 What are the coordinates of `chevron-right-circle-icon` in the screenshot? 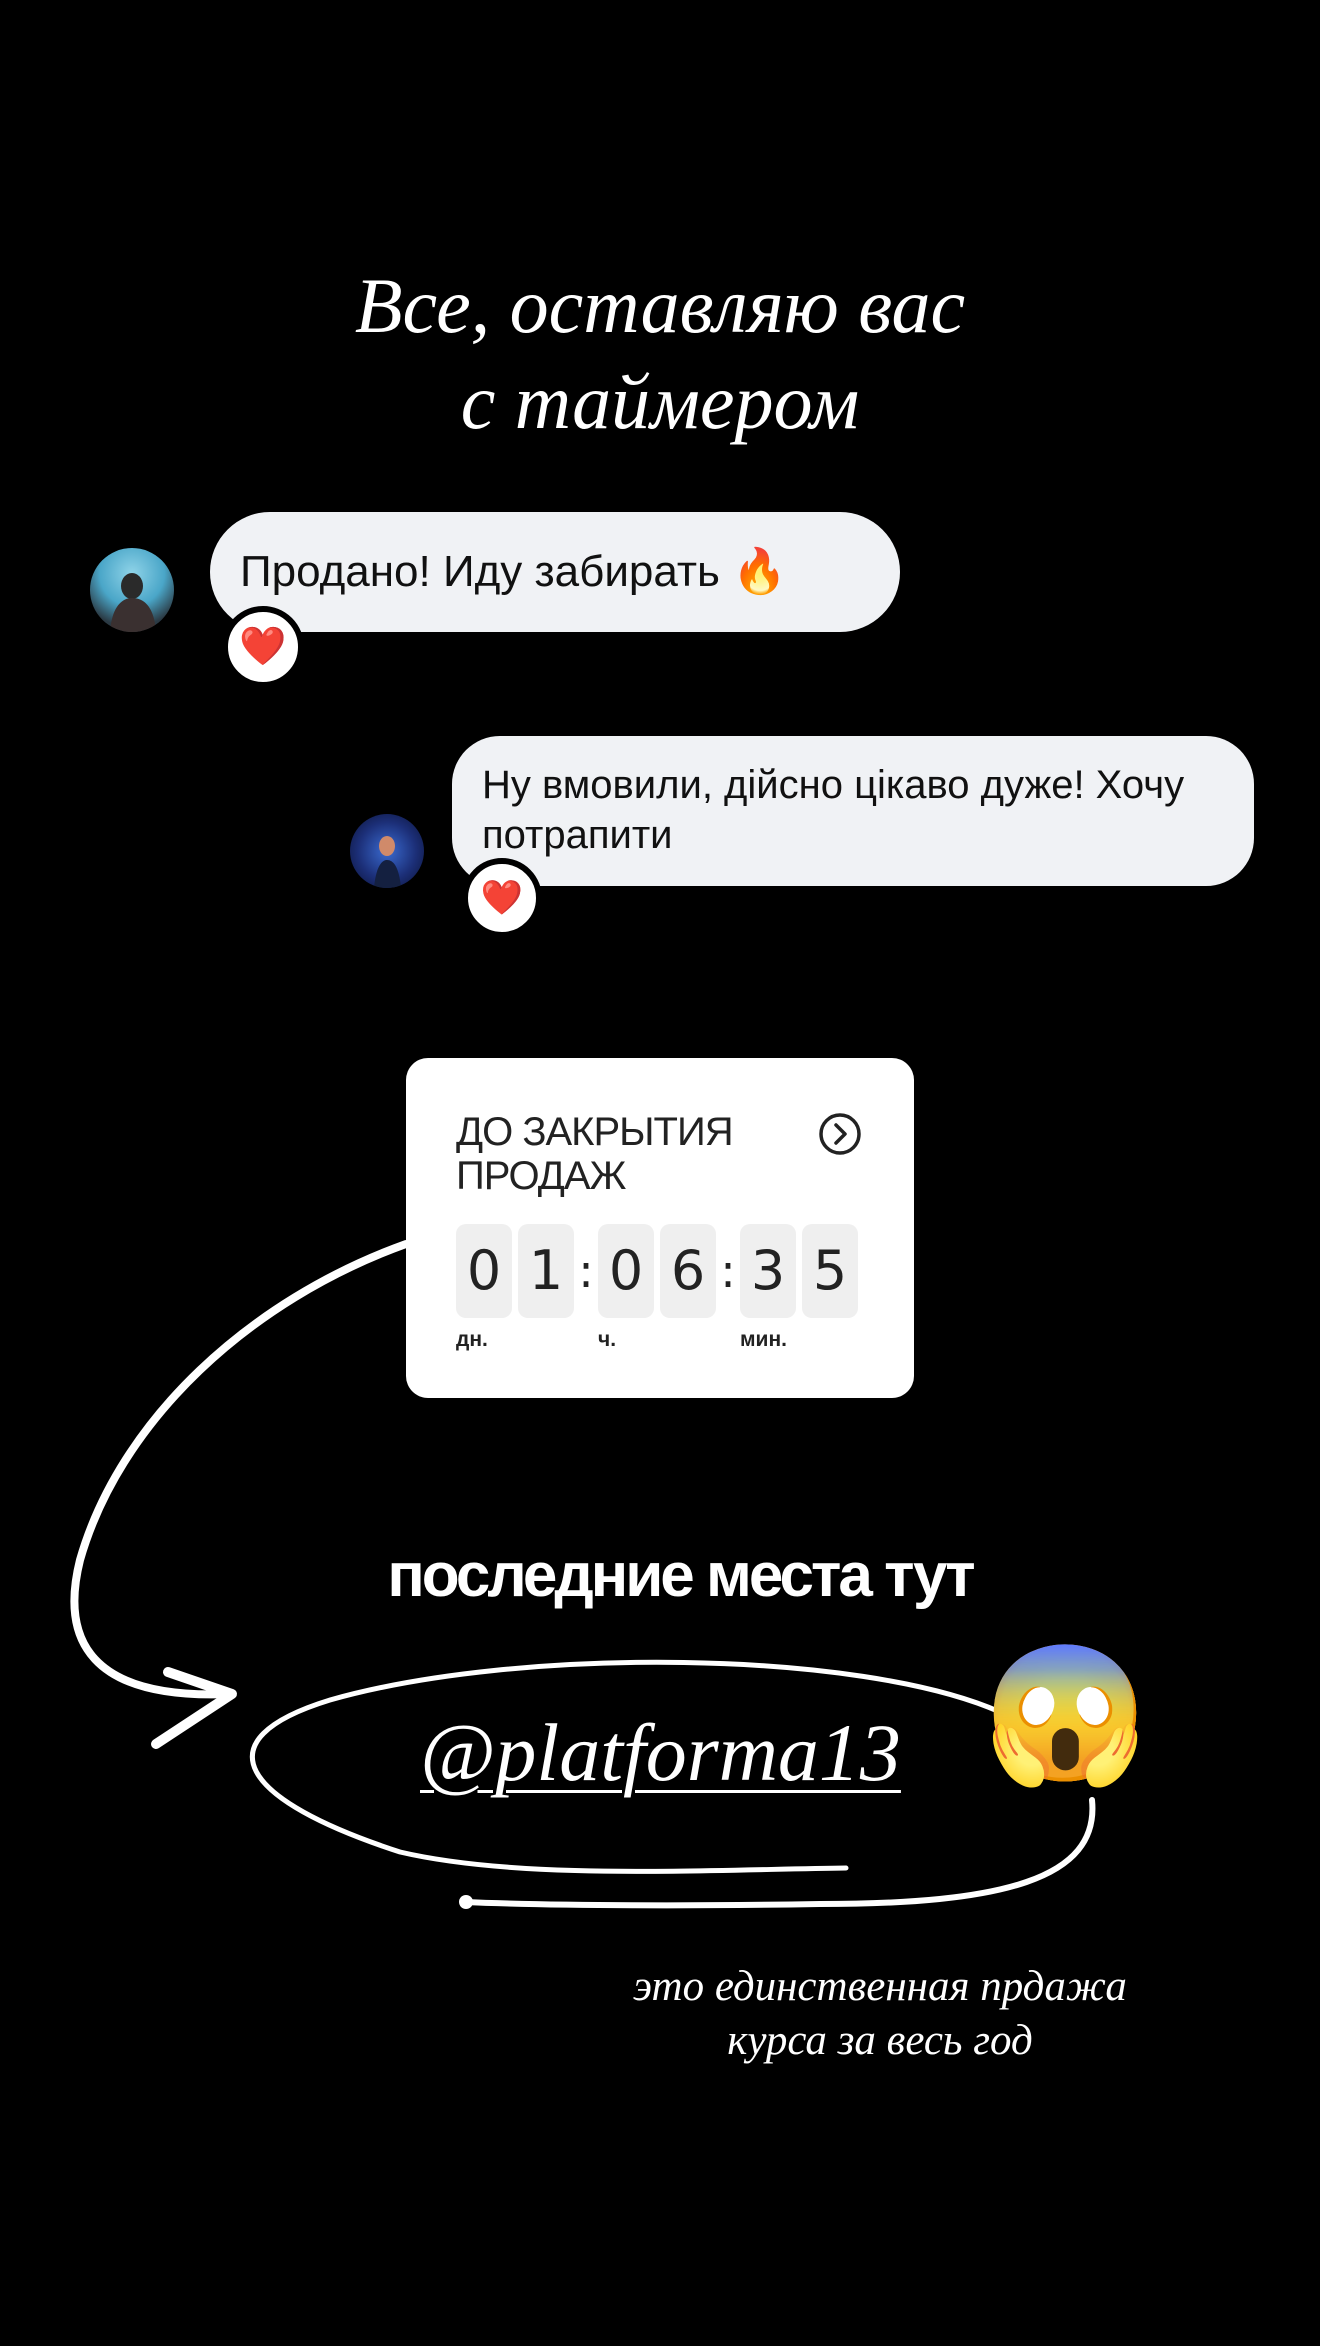 It's located at (840, 1134).